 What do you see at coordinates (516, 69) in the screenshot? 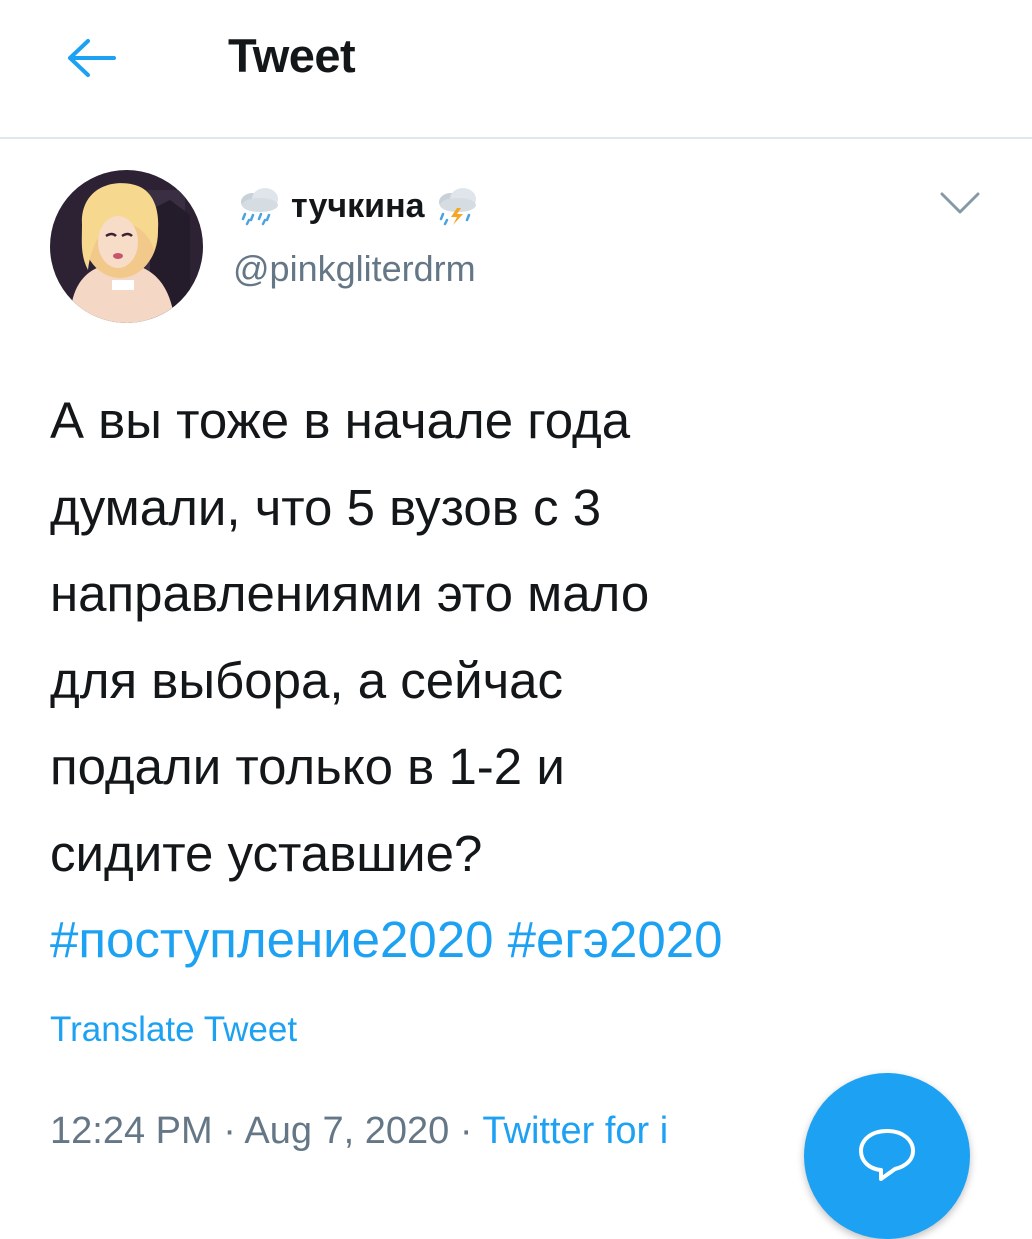
I see `top-bar: Tweet` at bounding box center [516, 69].